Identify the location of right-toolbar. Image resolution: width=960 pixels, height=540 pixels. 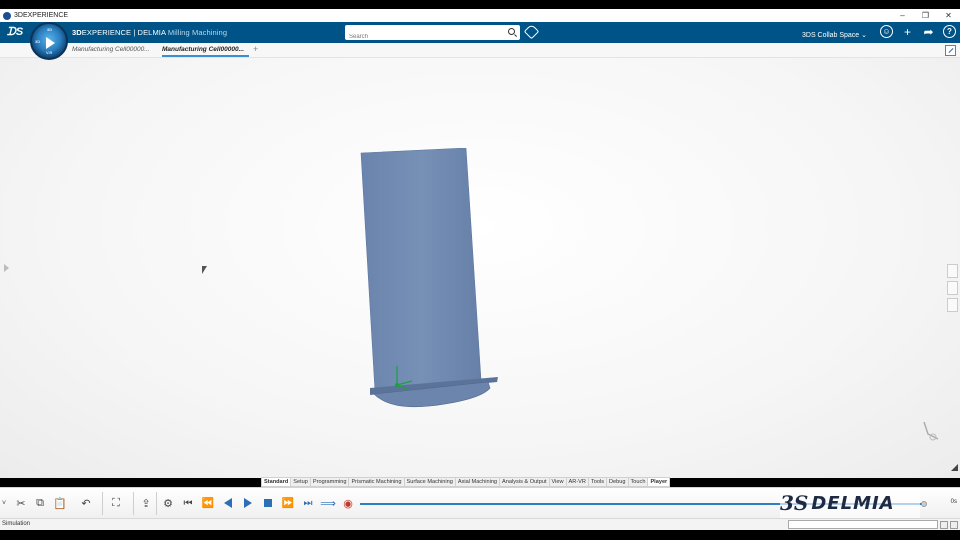
(952, 288).